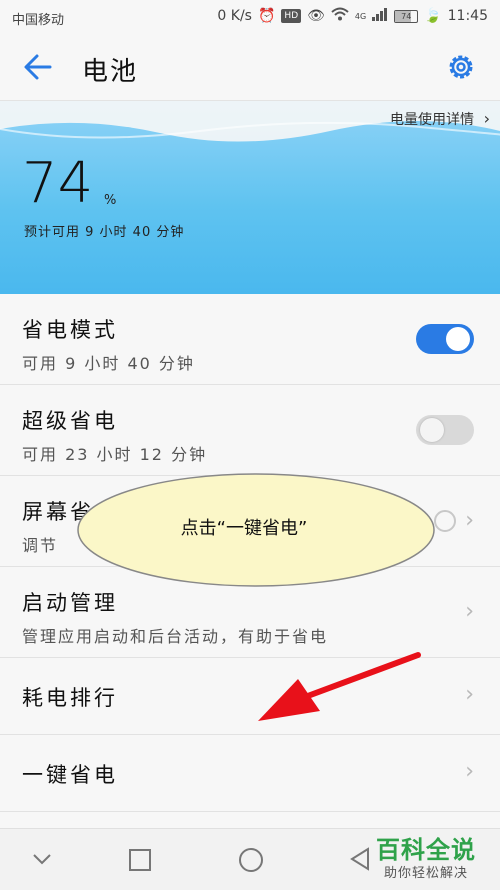 Image resolution: width=500 pixels, height=890 pixels. What do you see at coordinates (40, 545) in the screenshot?
I see `item-subtitle: 调节` at bounding box center [40, 545].